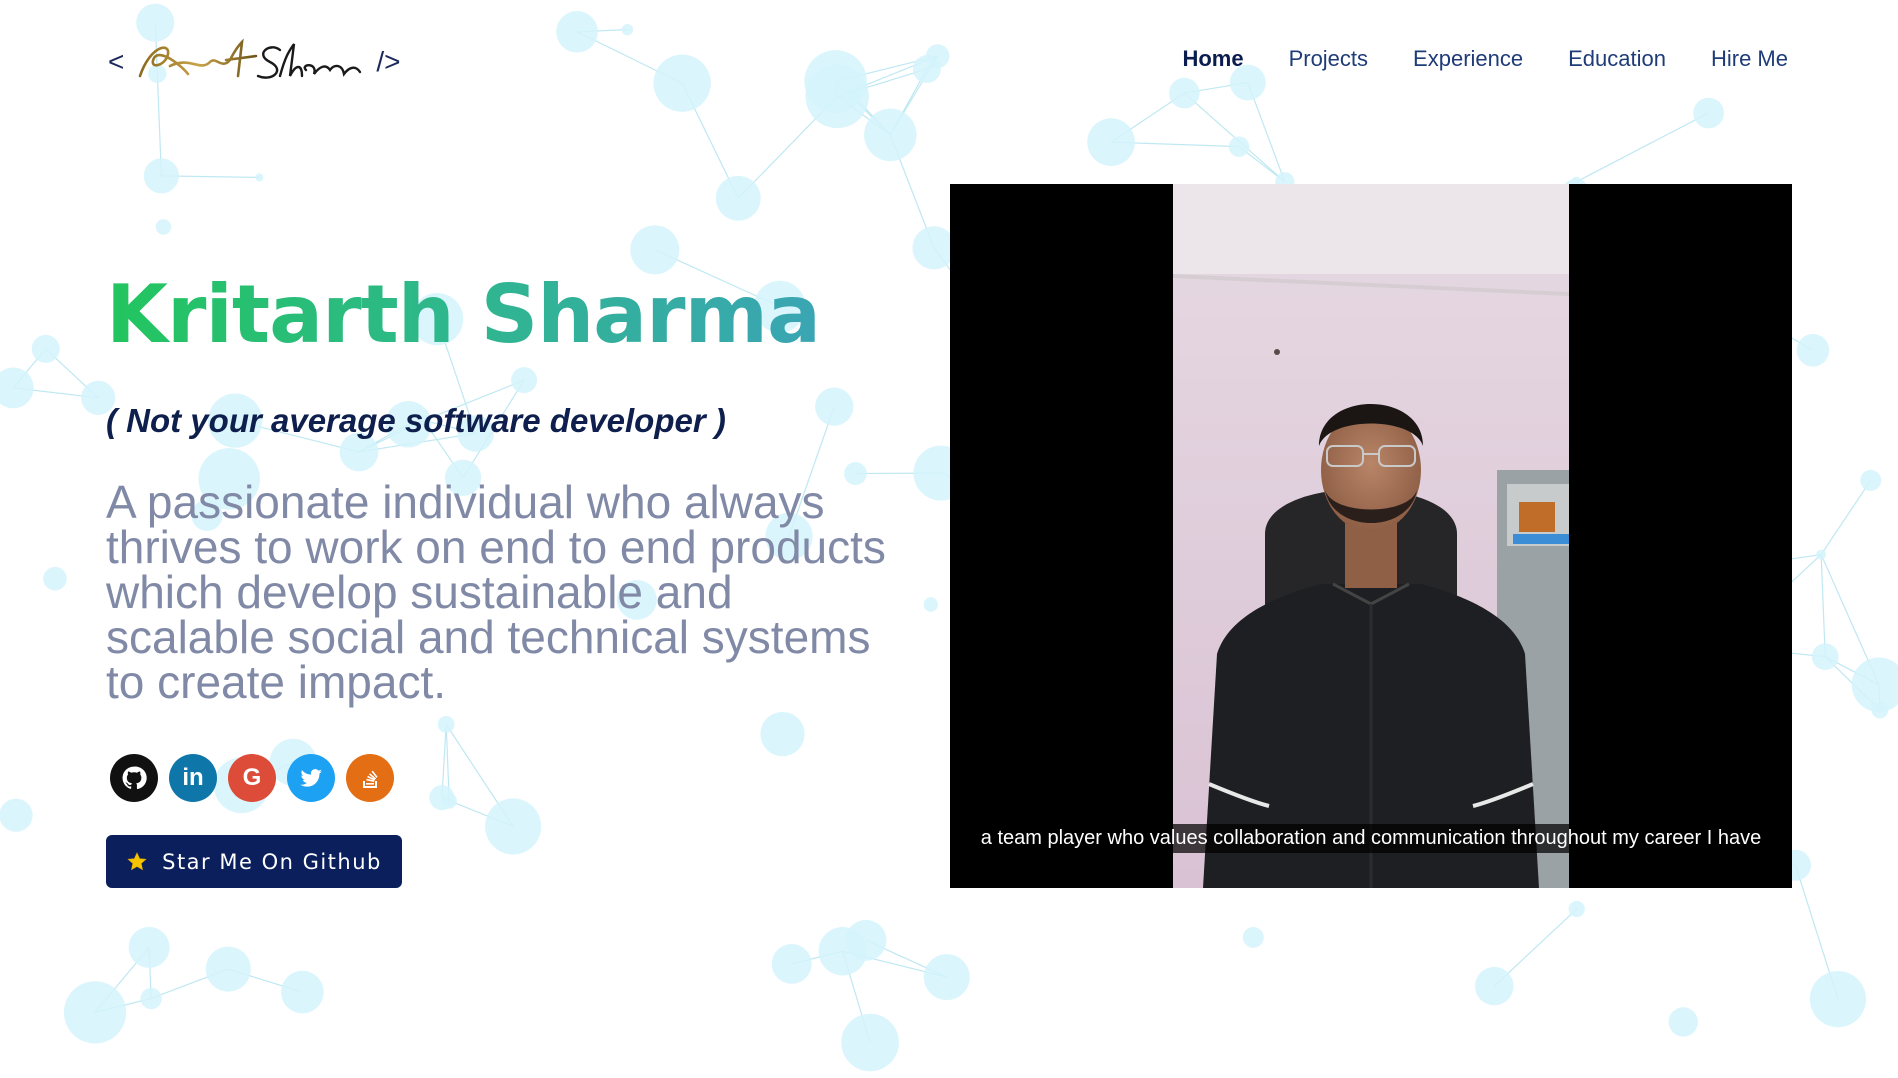 This screenshot has height=1078, width=1898. What do you see at coordinates (116, 61) in the screenshot?
I see `logo-open-bracket: <` at bounding box center [116, 61].